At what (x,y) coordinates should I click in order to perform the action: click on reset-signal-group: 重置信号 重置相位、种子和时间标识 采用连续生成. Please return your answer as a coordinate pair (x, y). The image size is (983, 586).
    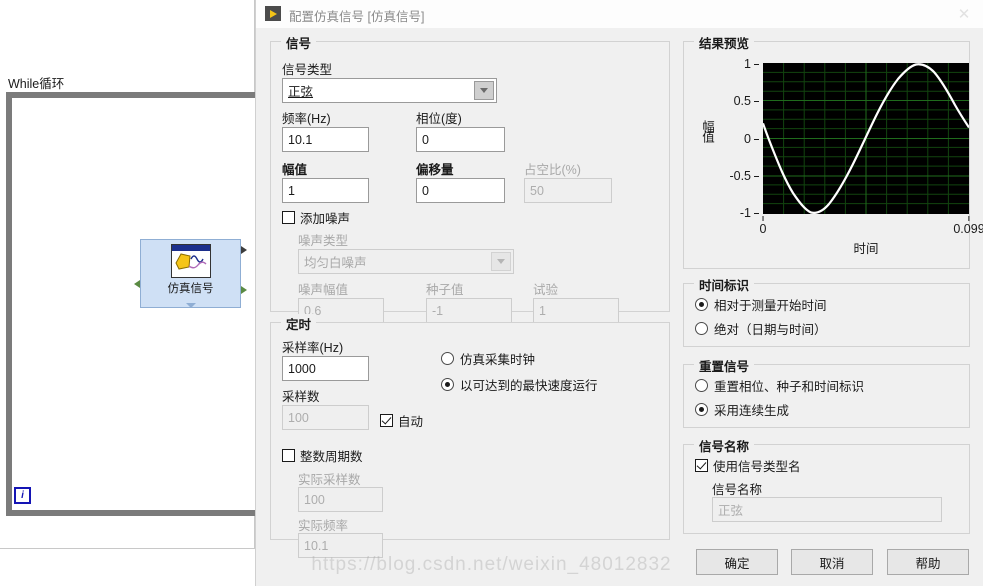
    Looking at the image, I should click on (826, 392).